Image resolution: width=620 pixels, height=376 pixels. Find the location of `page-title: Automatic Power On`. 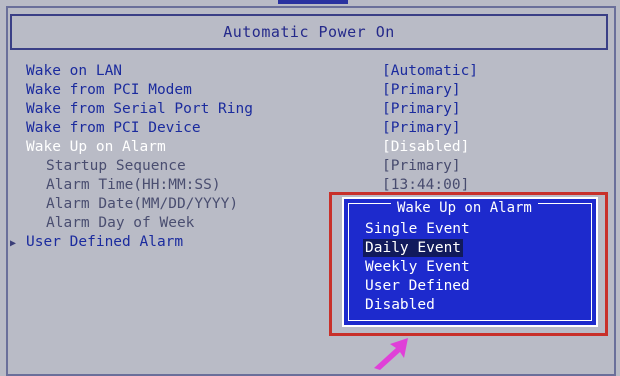

page-title: Automatic Power On is located at coordinates (309, 32).